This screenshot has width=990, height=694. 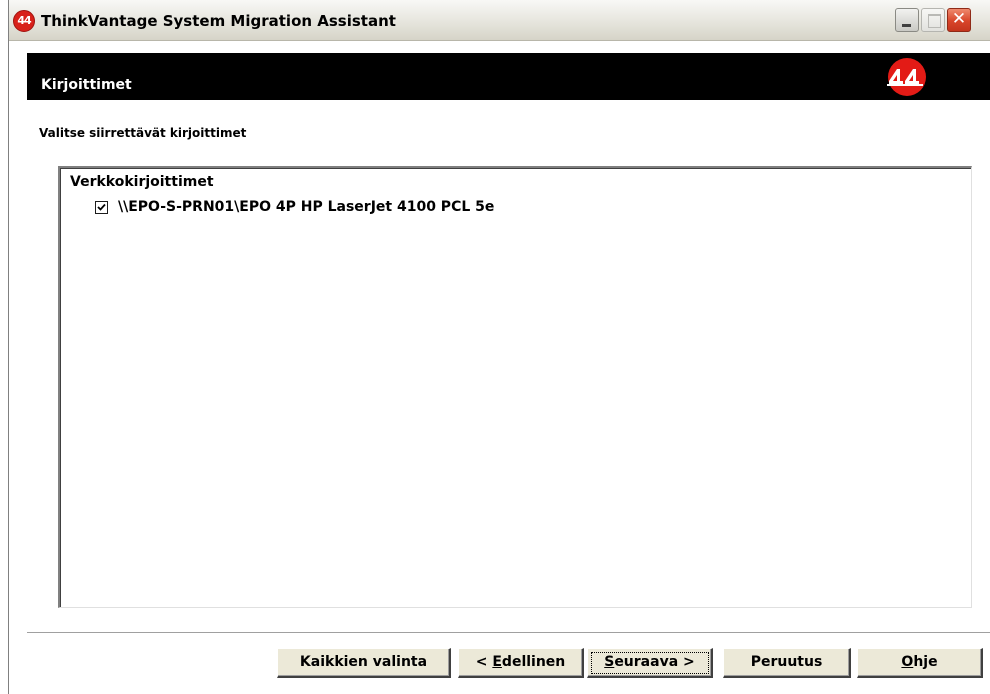 What do you see at coordinates (654, 662) in the screenshot?
I see `next-label: euraava >` at bounding box center [654, 662].